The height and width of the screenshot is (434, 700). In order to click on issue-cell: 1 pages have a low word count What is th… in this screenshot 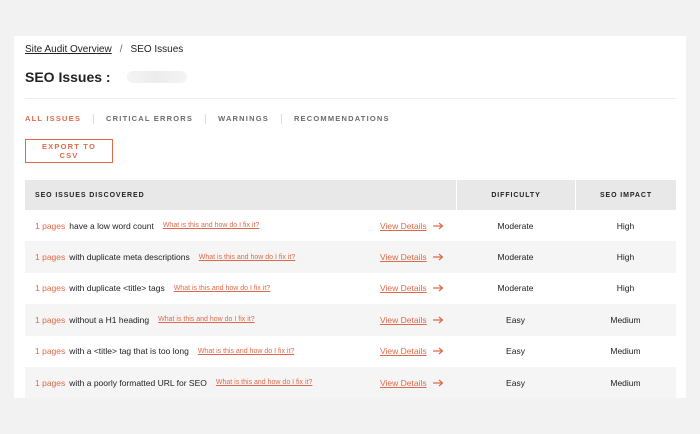, I will do `click(240, 225)`.